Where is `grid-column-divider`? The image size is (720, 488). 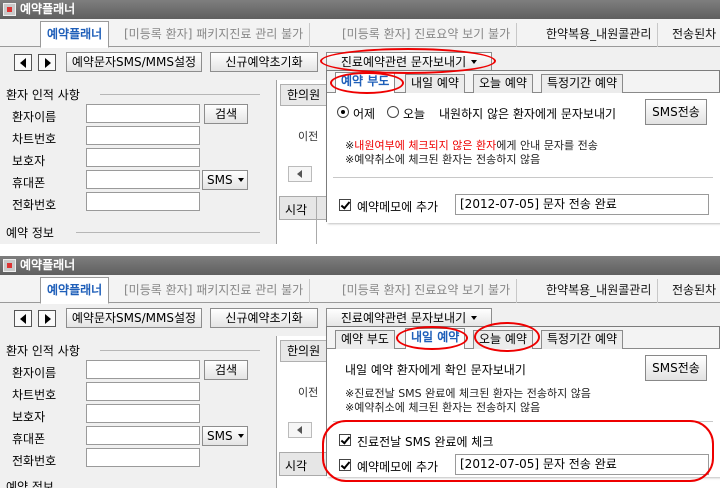 grid-column-divider is located at coordinates (316, 220).